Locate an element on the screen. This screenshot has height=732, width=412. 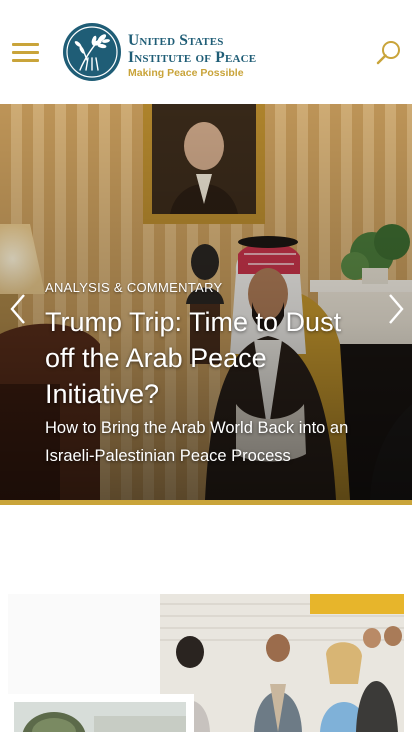
logo-tagline: Making Peace Possible is located at coordinates (186, 73).